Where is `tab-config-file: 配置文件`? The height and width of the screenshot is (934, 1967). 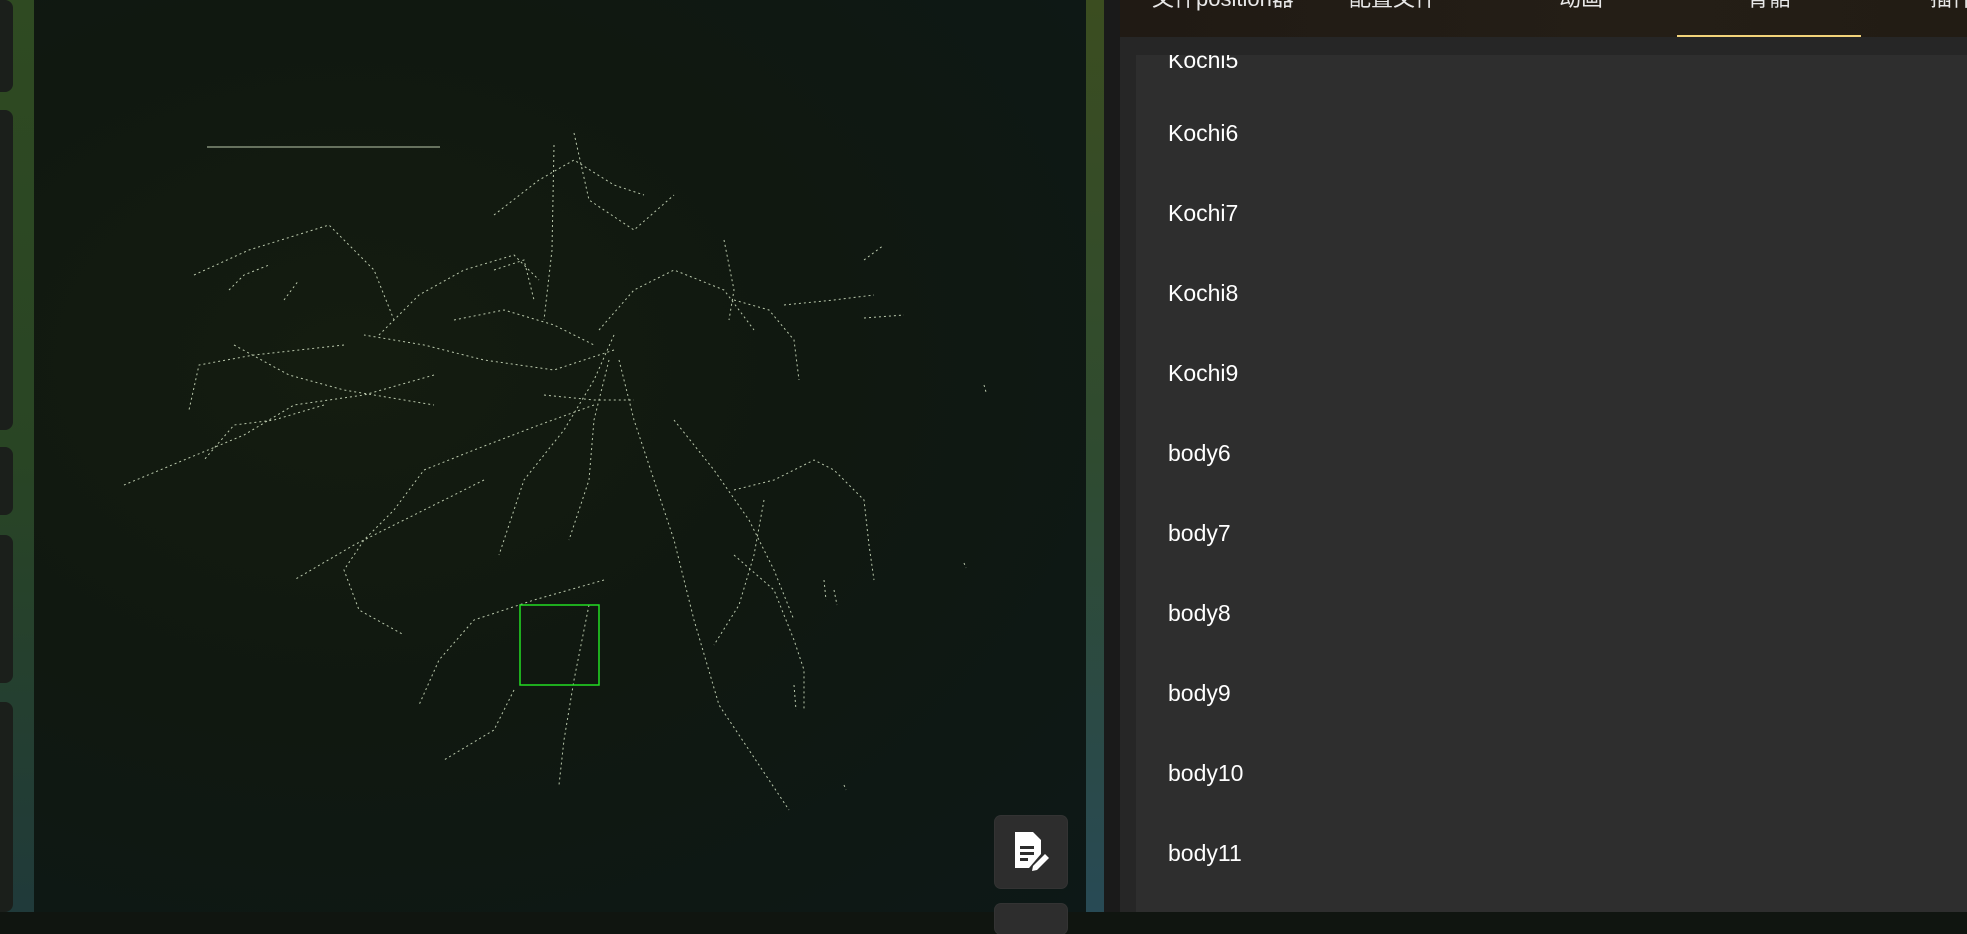
tab-config-file: 配置文件 is located at coordinates (1393, 18).